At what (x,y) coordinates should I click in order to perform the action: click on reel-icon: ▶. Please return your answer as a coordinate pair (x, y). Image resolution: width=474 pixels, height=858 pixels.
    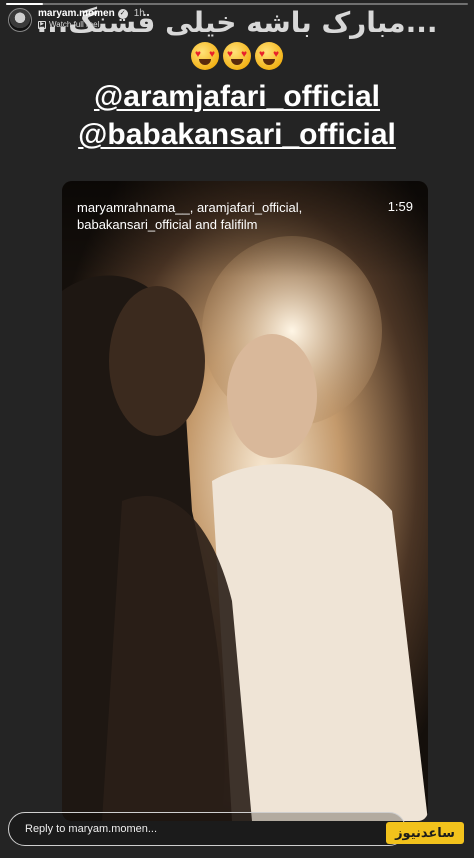
    Looking at the image, I should click on (42, 24).